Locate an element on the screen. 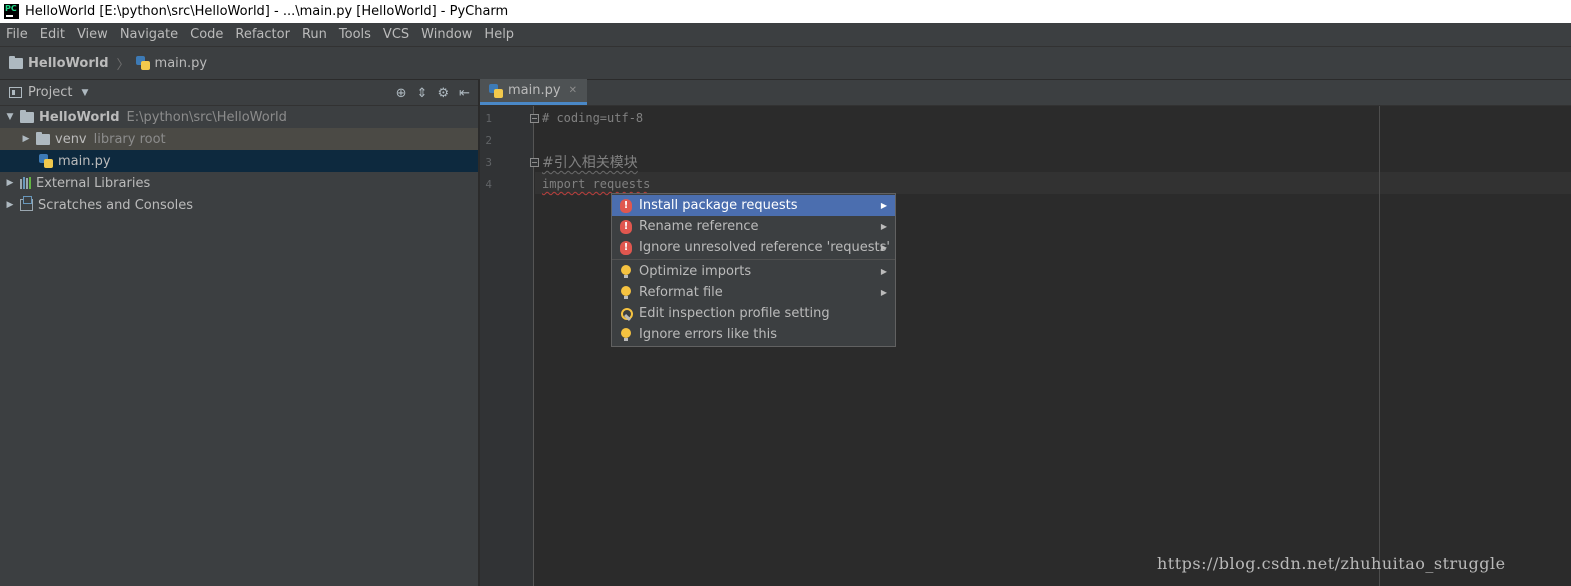  intention-rename-reference: ! Rename reference ▶ is located at coordinates (753, 226).